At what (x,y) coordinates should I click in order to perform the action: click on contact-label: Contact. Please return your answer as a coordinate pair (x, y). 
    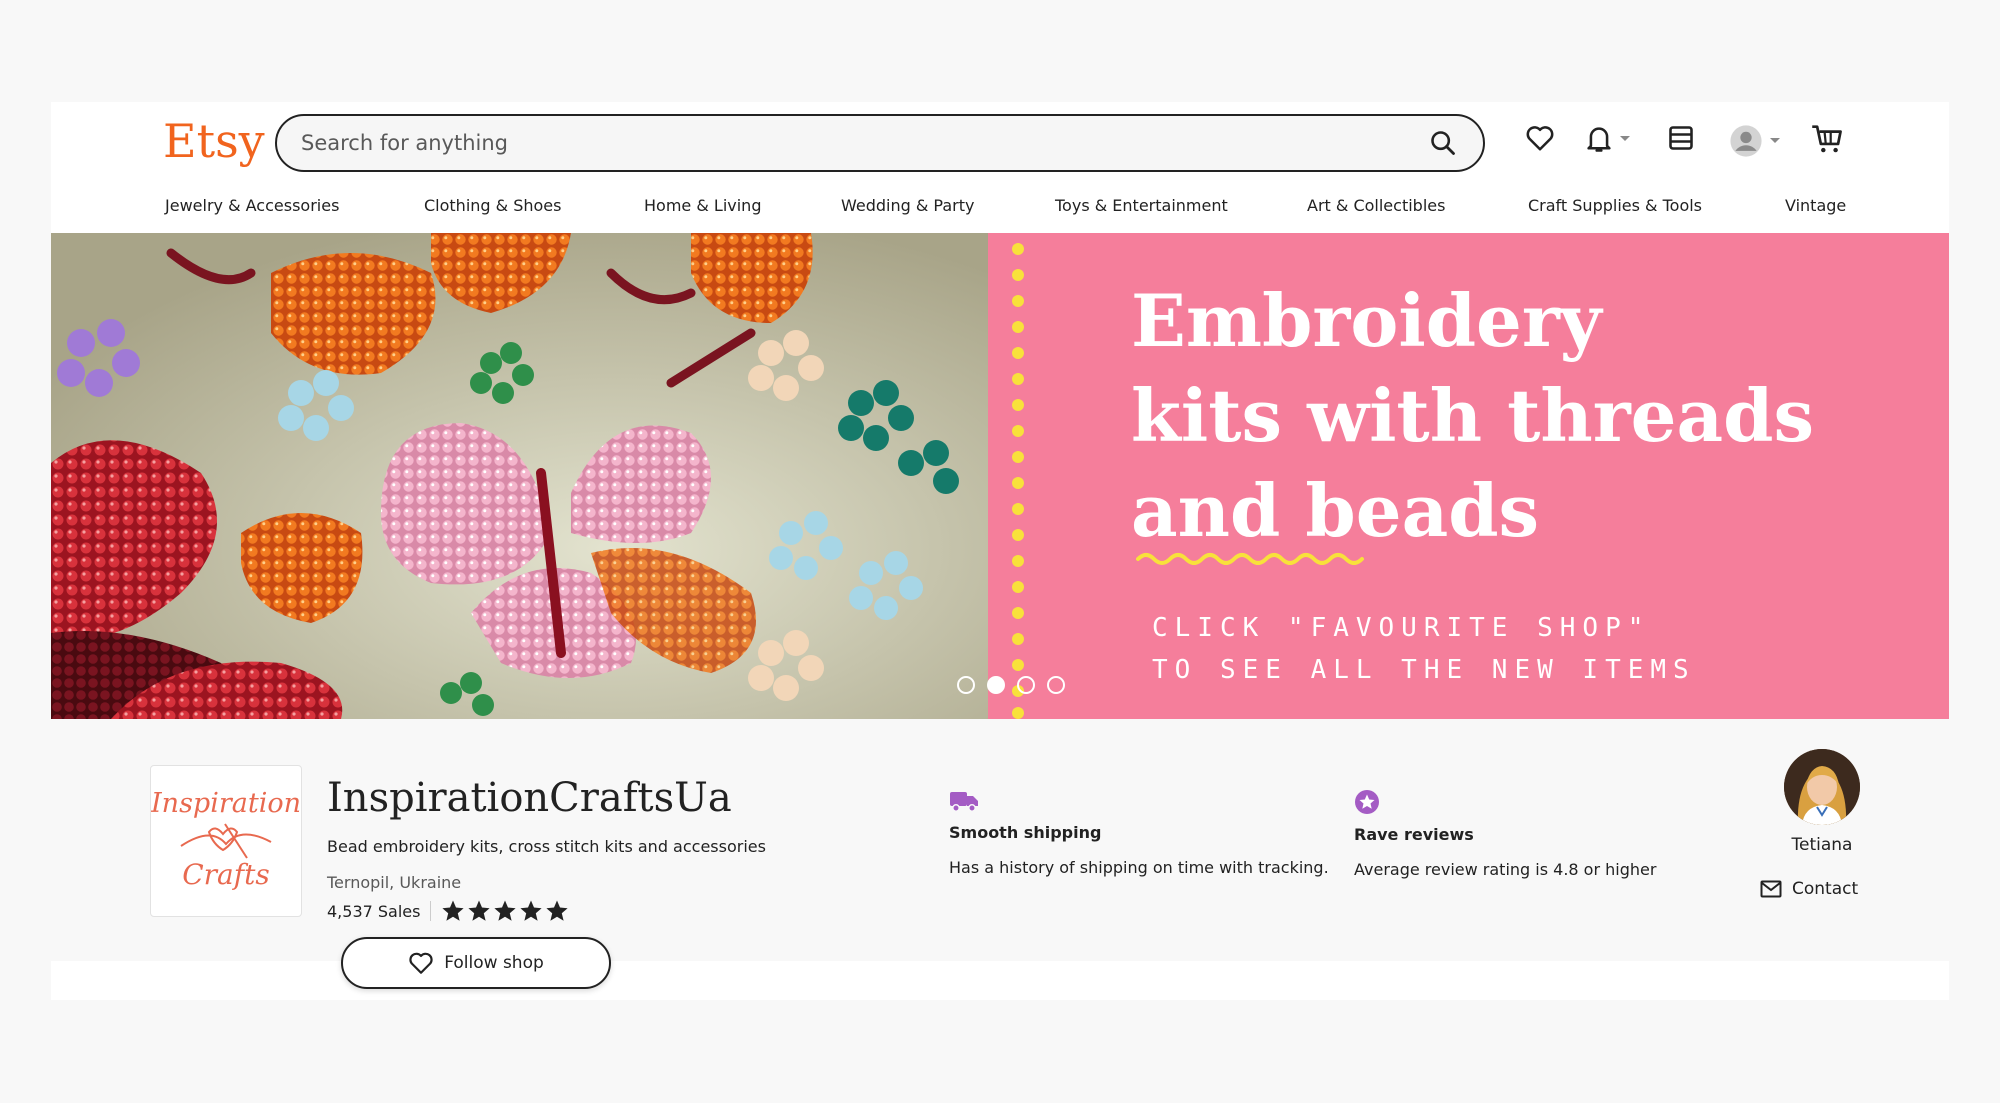
    Looking at the image, I should click on (1825, 889).